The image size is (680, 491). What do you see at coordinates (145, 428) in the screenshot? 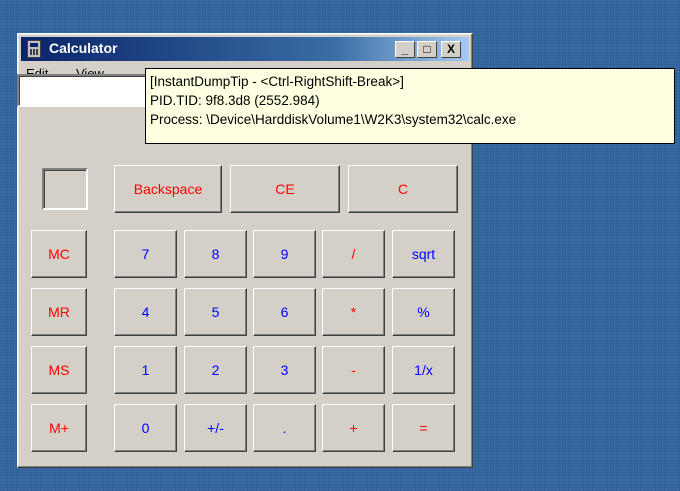
I see `digit-0-button: 0` at bounding box center [145, 428].